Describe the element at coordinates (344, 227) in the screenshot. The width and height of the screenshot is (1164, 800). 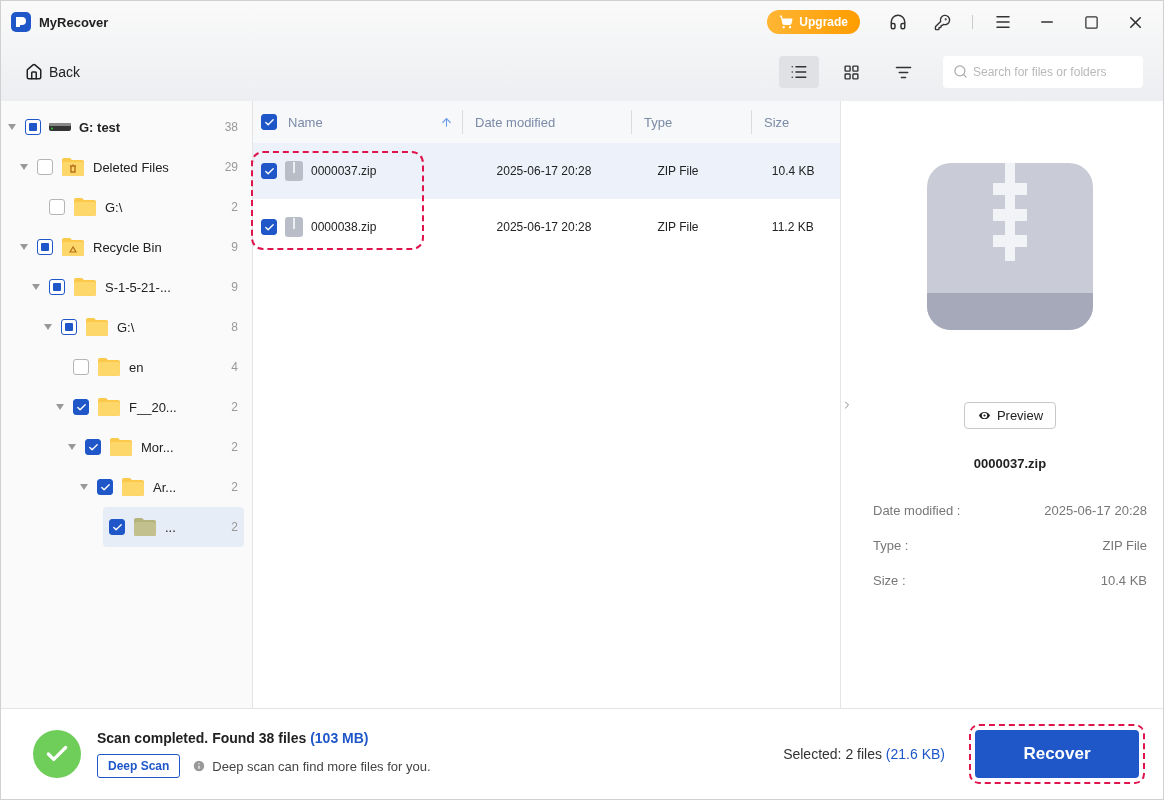
I see `file-name: 0000038.zip` at that location.